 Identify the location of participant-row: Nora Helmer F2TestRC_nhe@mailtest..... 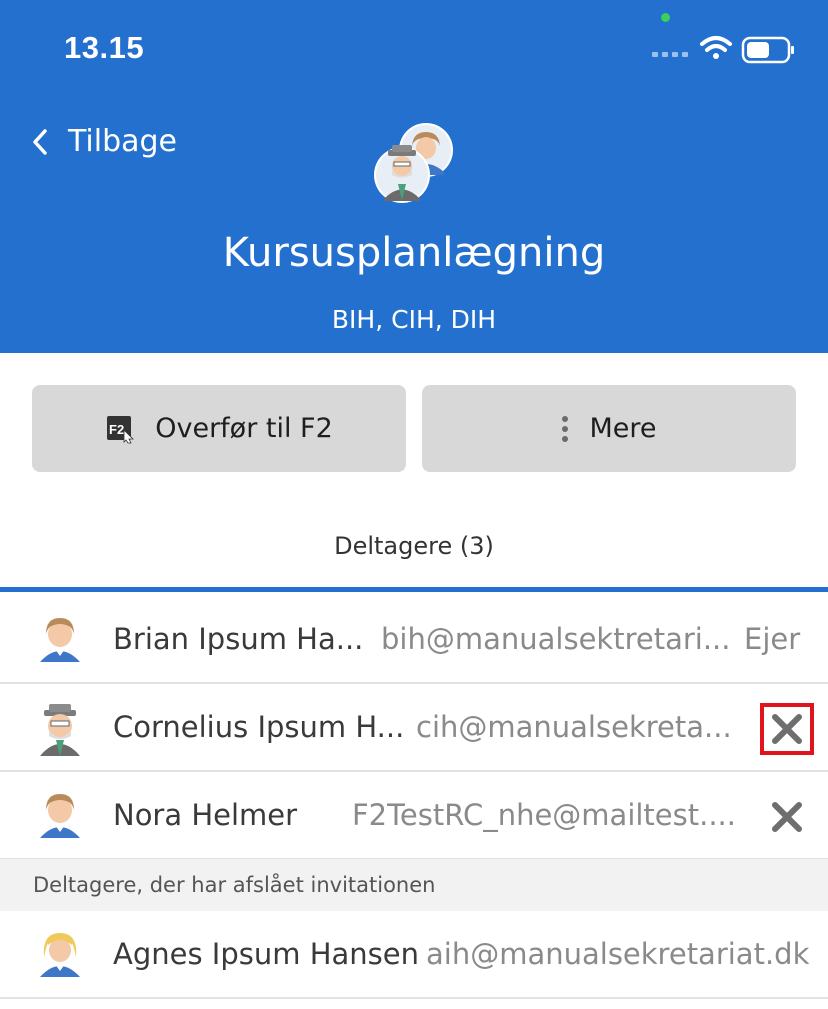
(414, 816).